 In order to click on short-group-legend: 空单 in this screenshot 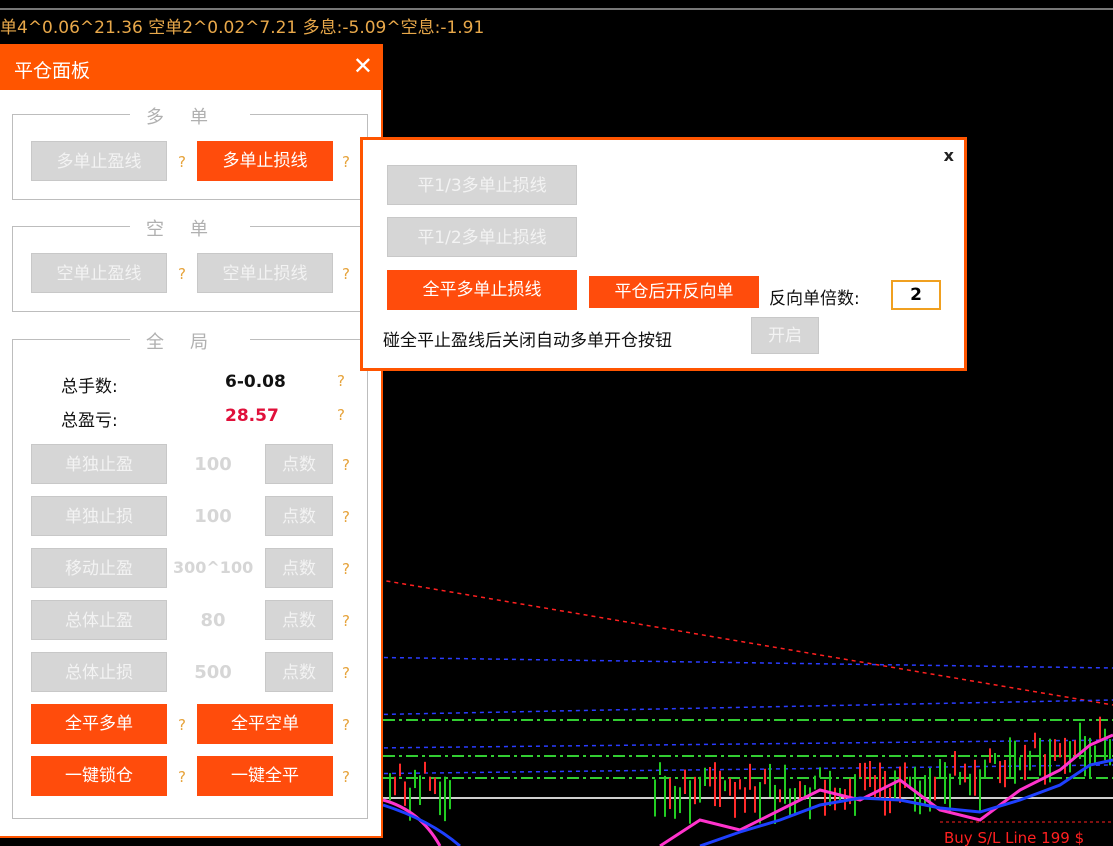, I will do `click(190, 229)`.